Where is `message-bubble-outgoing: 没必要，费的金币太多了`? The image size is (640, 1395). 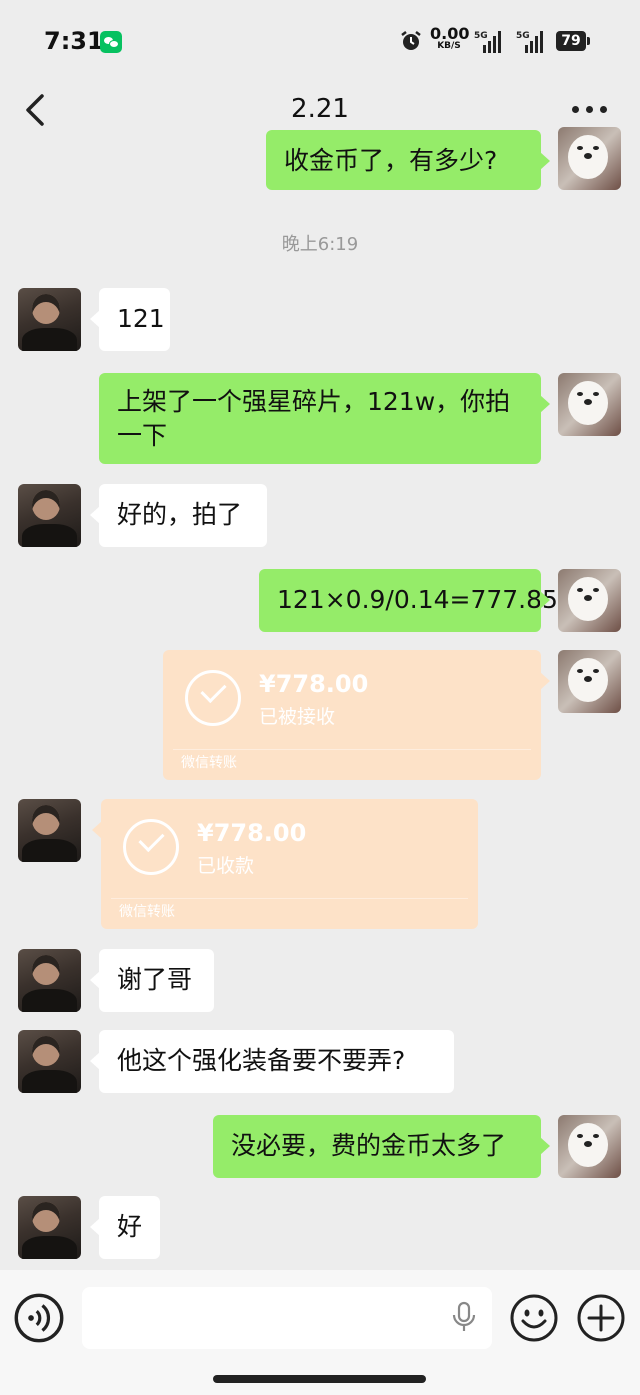 message-bubble-outgoing: 没必要，费的金币太多了 is located at coordinates (381, 1146).